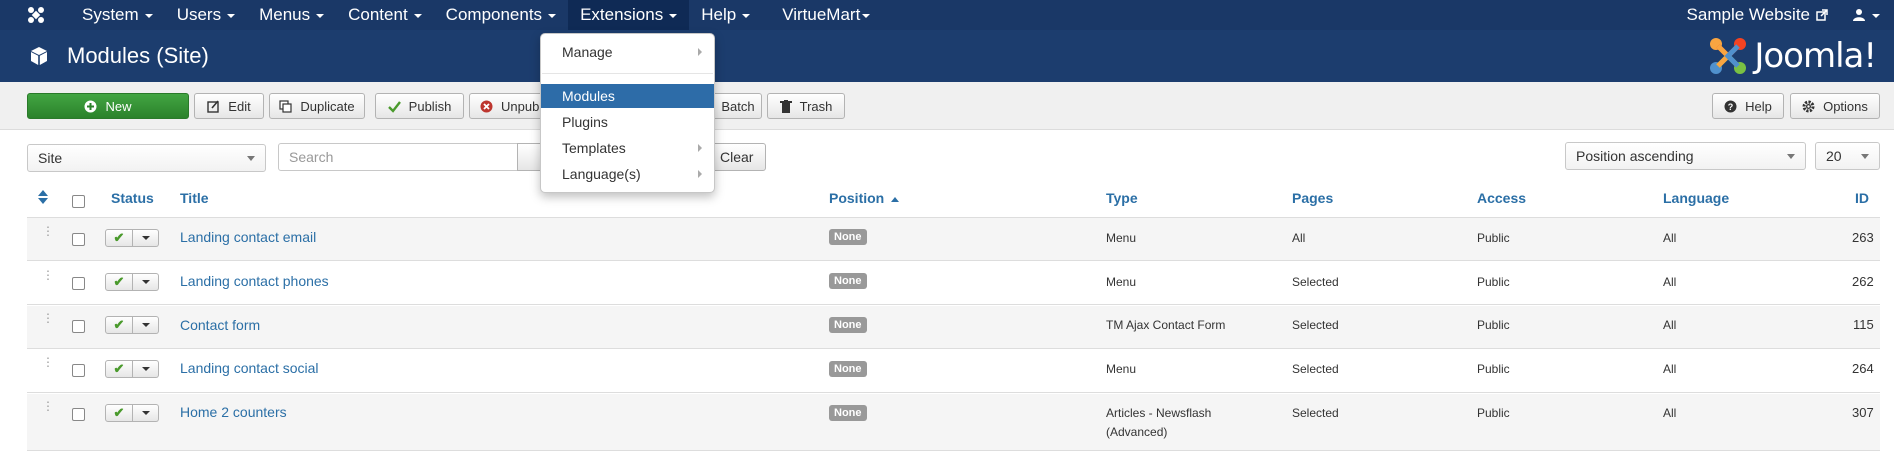 The width and height of the screenshot is (1894, 457). Describe the element at coordinates (398, 157) in the screenshot. I see `search-input` at that location.